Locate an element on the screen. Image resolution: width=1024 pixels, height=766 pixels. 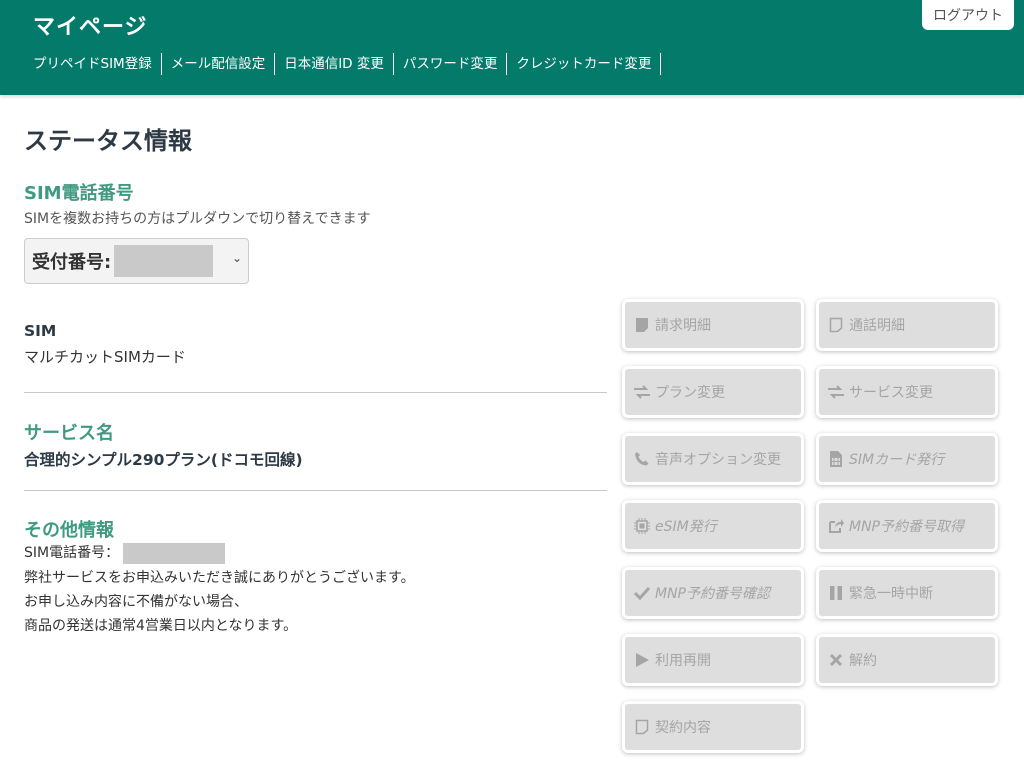
phone-icon is located at coordinates (642, 459).